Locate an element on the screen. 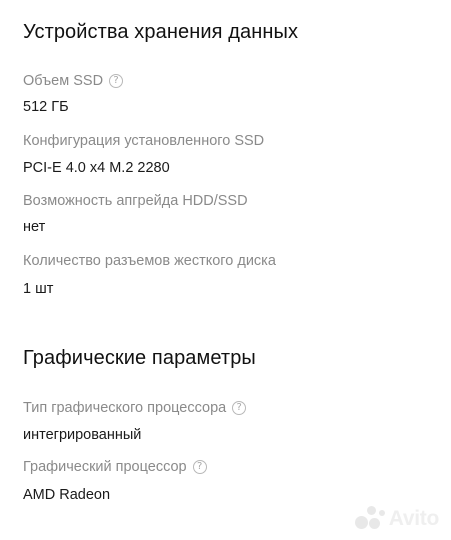 Image resolution: width=451 pixels, height=540 pixels. spec-label-ssd-config: Конфигурация установленного SSD is located at coordinates (143, 141).